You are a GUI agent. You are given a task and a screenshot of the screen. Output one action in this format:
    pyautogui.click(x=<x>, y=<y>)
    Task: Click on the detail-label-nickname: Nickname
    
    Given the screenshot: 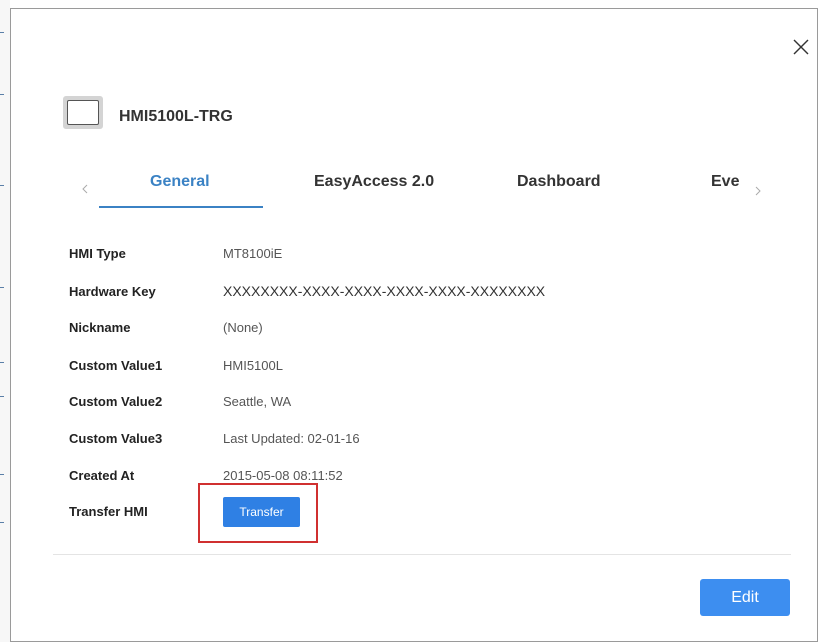 What is the action you would take?
    pyautogui.click(x=100, y=327)
    